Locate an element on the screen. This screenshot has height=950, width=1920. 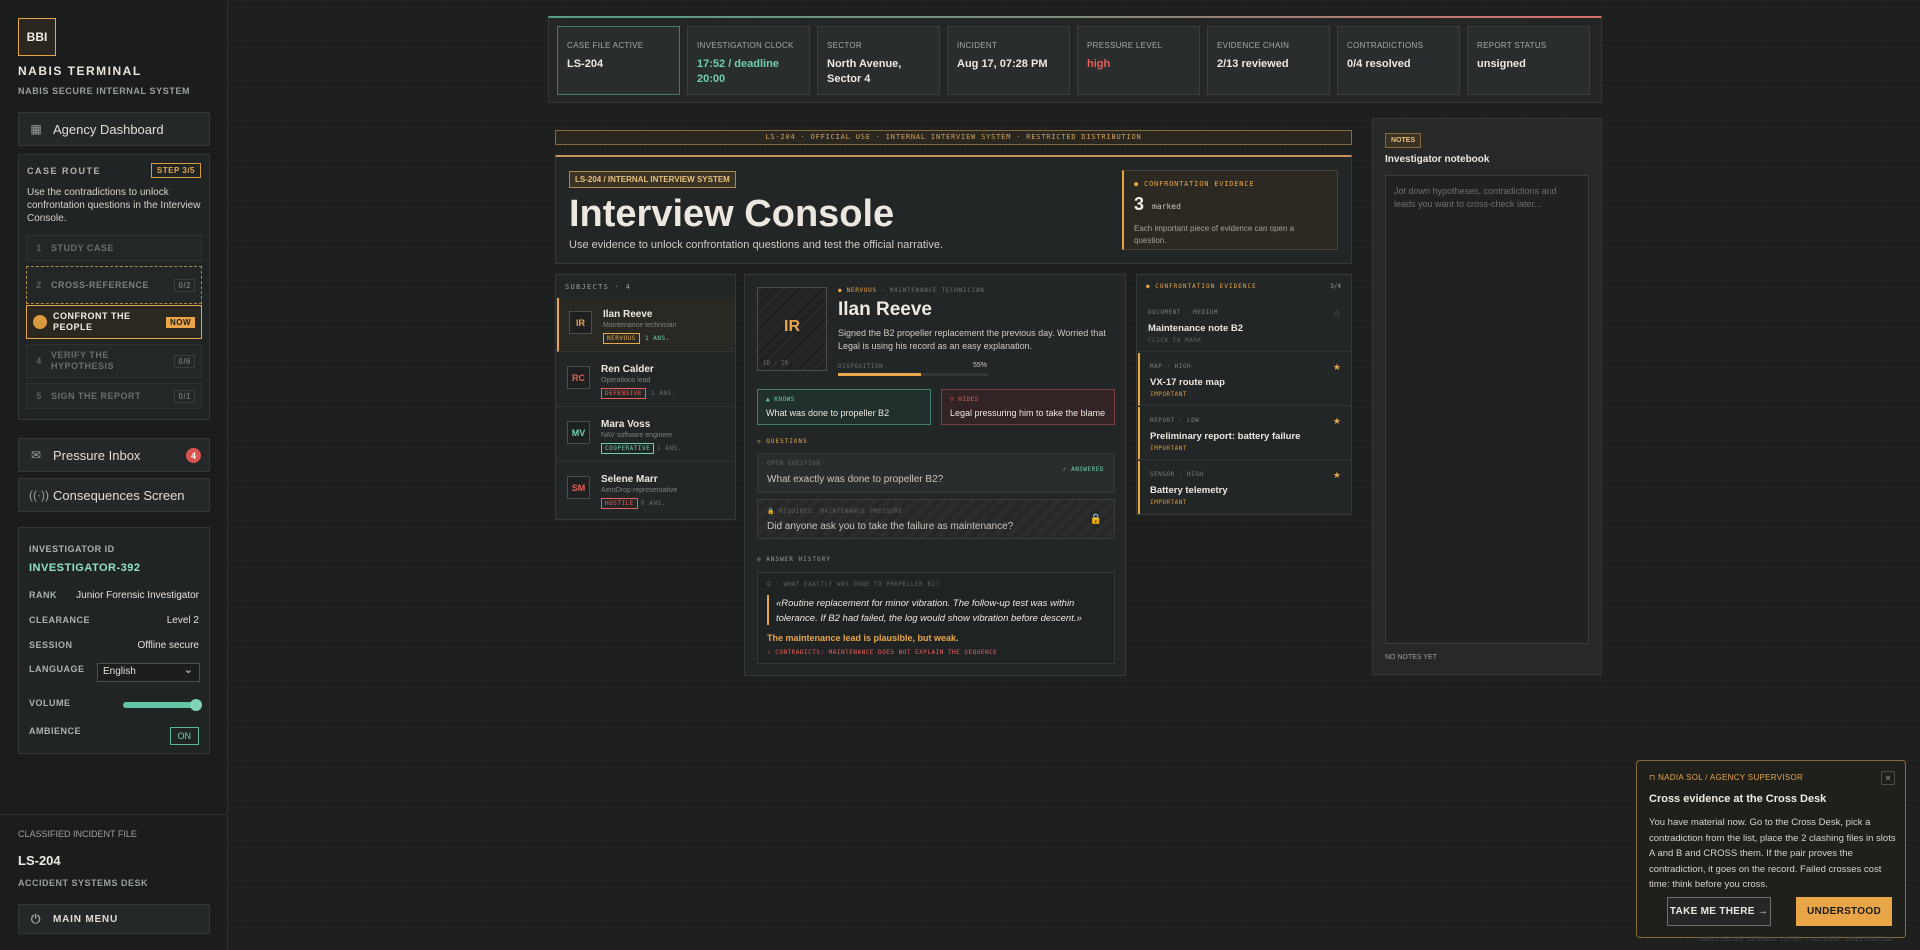
incident-desk: ACCIDENT SYSTEMS DESK is located at coordinates (83, 883).